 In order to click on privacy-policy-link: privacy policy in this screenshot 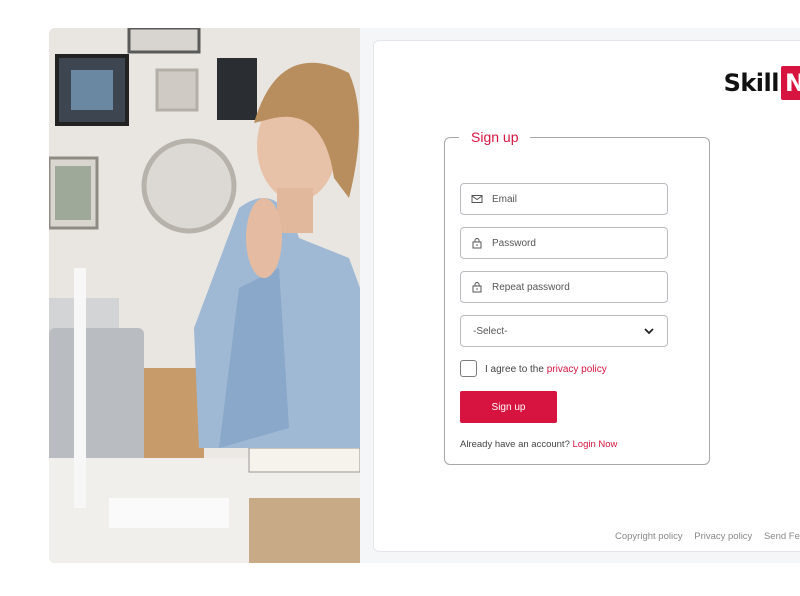, I will do `click(577, 369)`.